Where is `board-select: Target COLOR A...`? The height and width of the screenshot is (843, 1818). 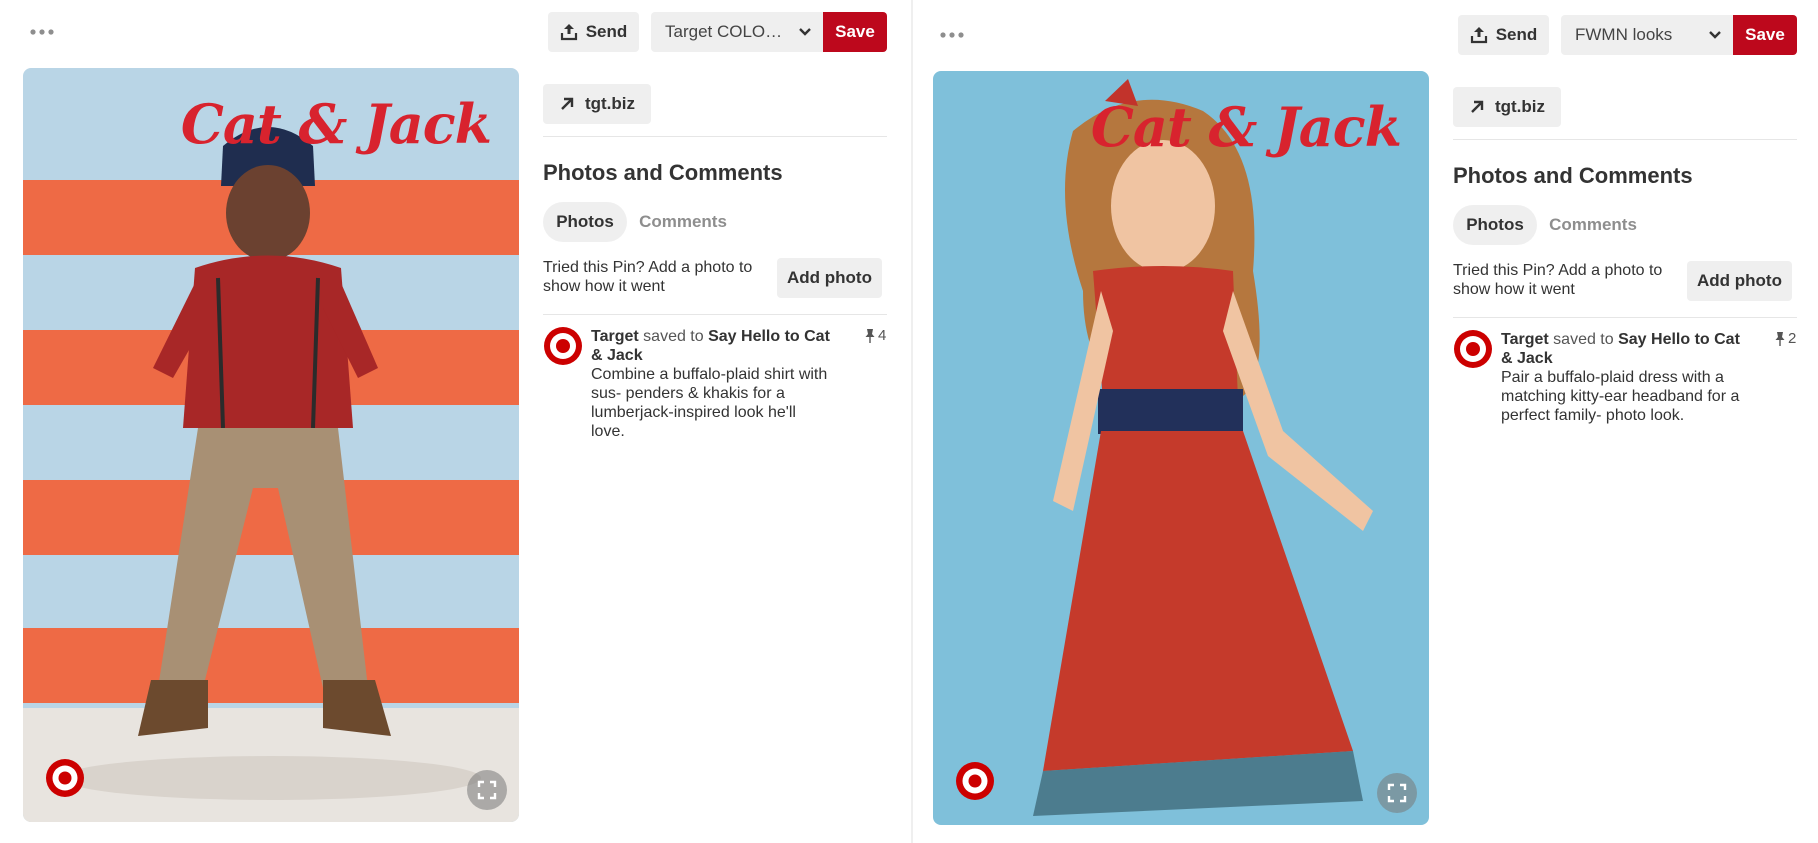
board-select: Target COLOR A... is located at coordinates (737, 32).